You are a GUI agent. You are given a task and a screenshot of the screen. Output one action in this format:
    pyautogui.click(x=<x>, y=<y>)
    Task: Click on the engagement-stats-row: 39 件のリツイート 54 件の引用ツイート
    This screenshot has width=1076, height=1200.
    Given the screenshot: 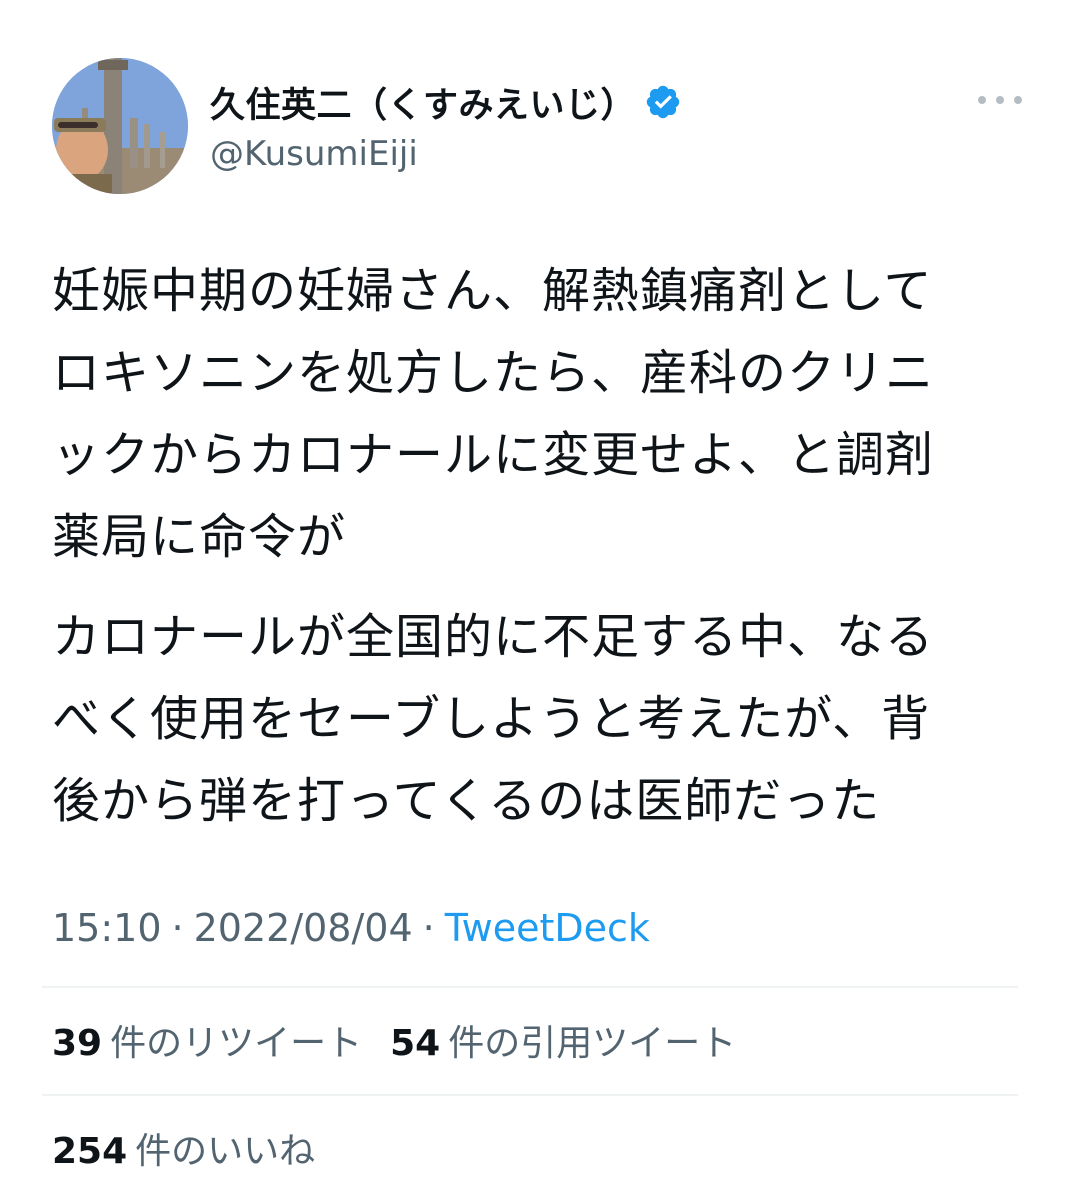 What is the action you would take?
    pyautogui.click(x=408, y=1040)
    